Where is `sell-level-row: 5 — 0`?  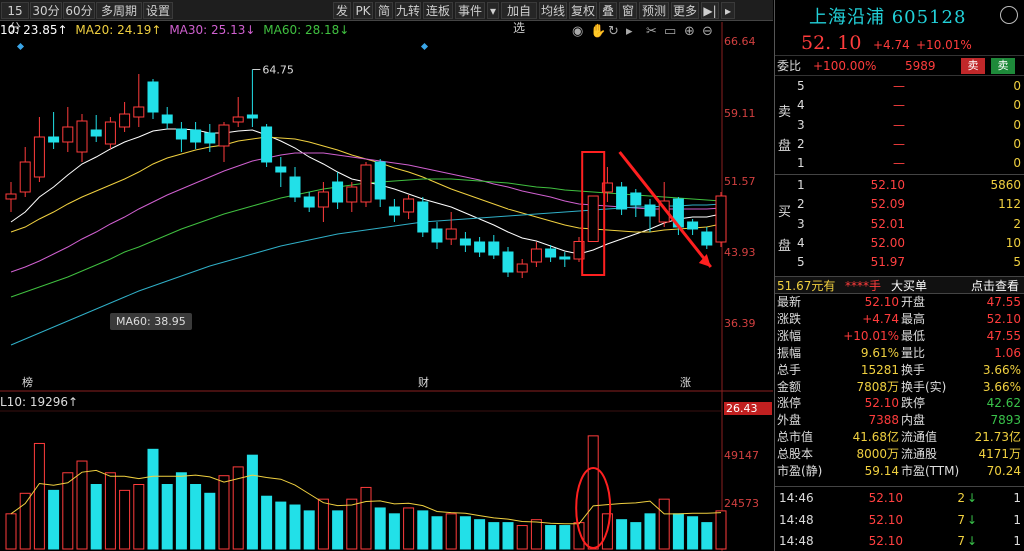
sell-level-row: 5 — 0 is located at coordinates (899, 86).